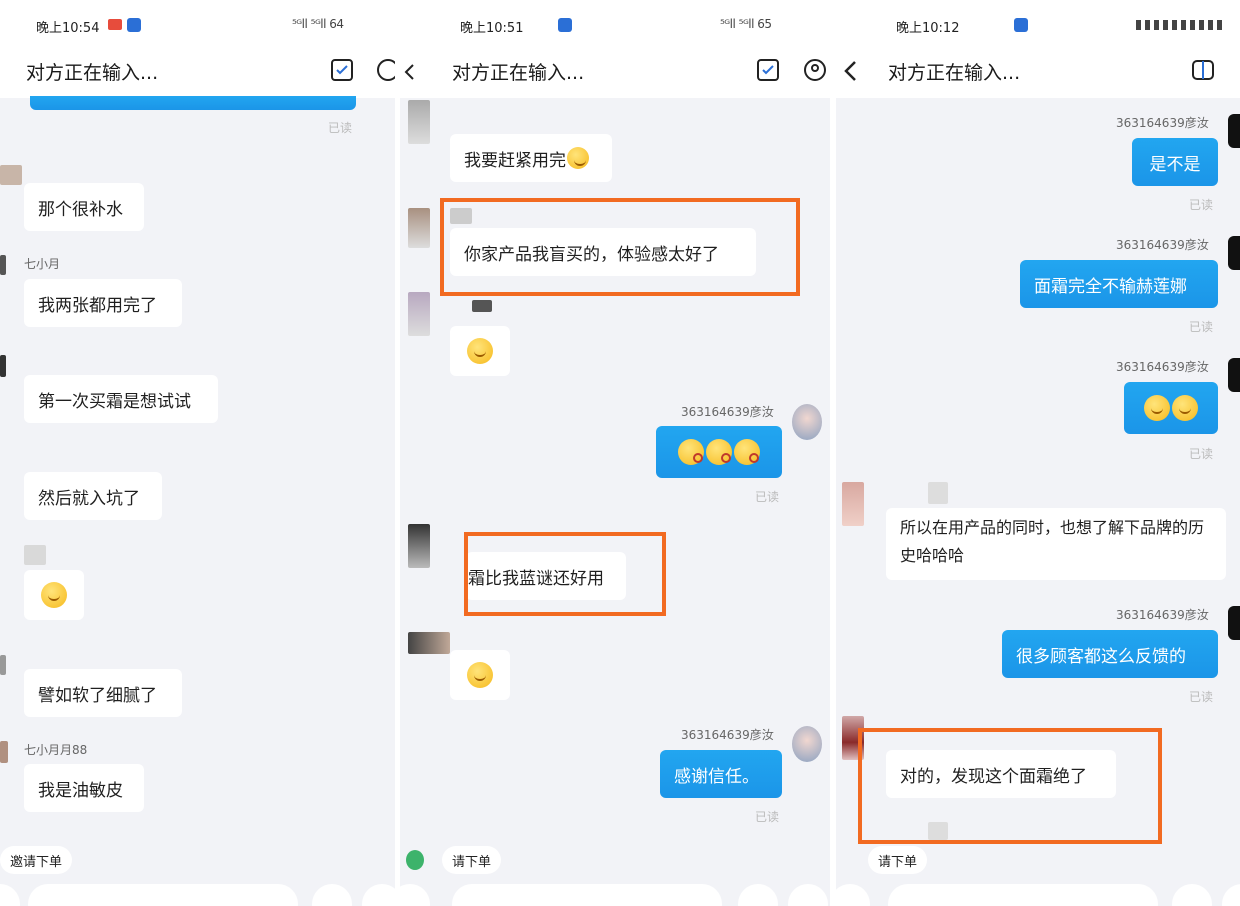 This screenshot has width=1240, height=906. I want to click on message-bubble-outgoing: 面霜完全不输赫莲娜, so click(1119, 284).